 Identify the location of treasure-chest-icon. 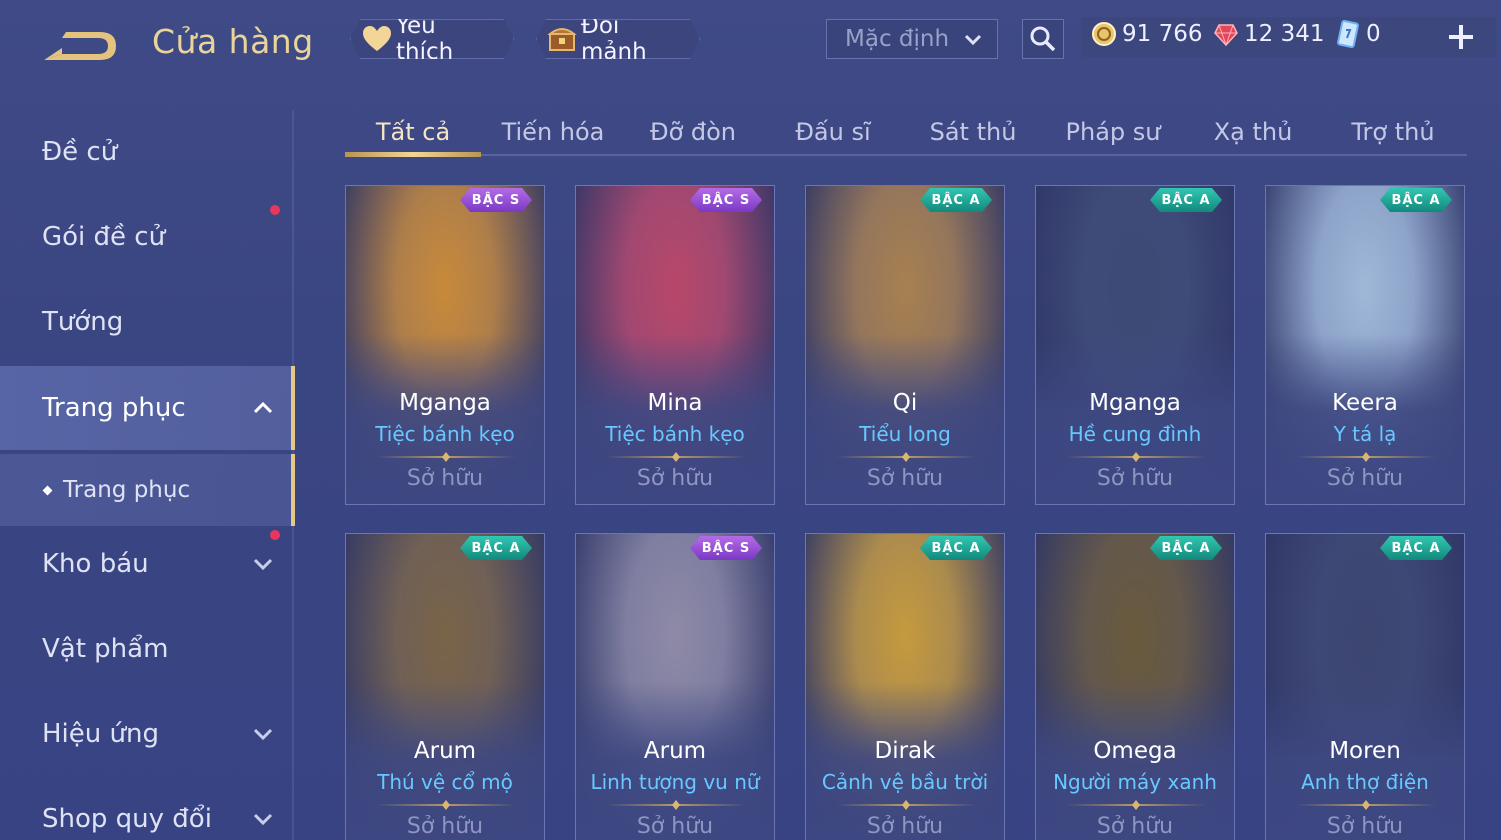
(562, 39).